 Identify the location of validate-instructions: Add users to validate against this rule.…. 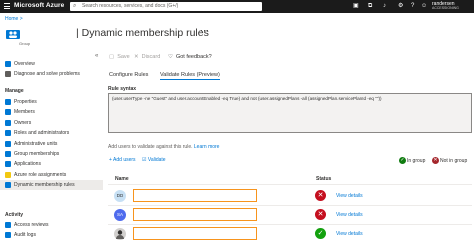
(163, 147).